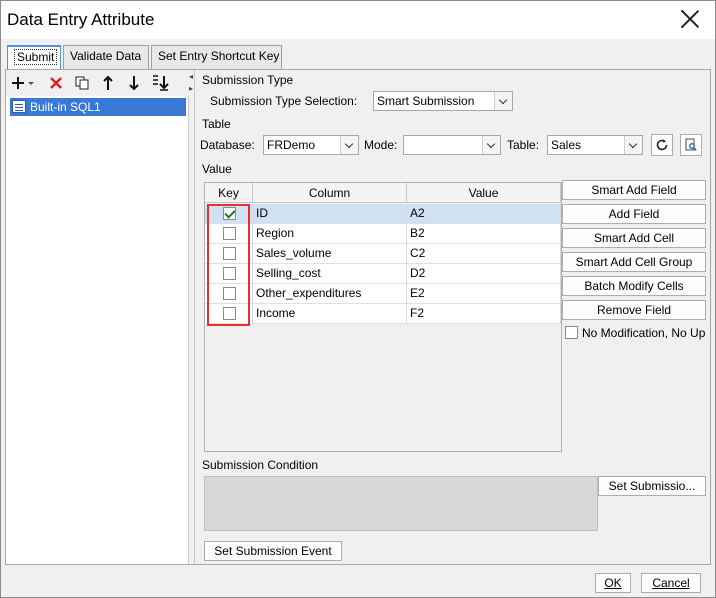 This screenshot has height=598, width=716. I want to click on no-modification-label: No Modification, No Up, so click(644, 333).